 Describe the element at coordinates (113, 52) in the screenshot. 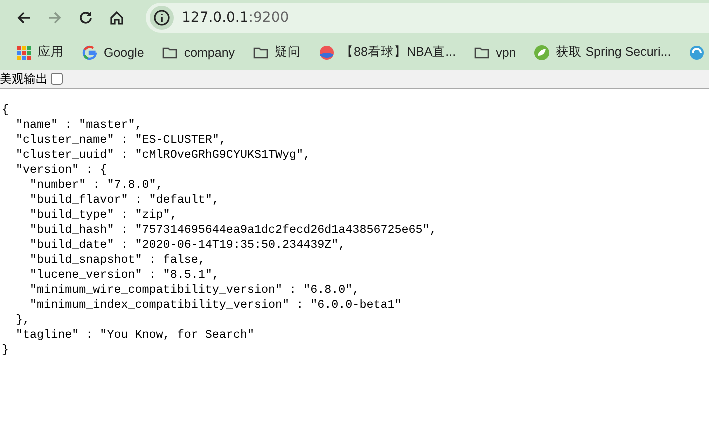

I see `bookmark: Google` at that location.